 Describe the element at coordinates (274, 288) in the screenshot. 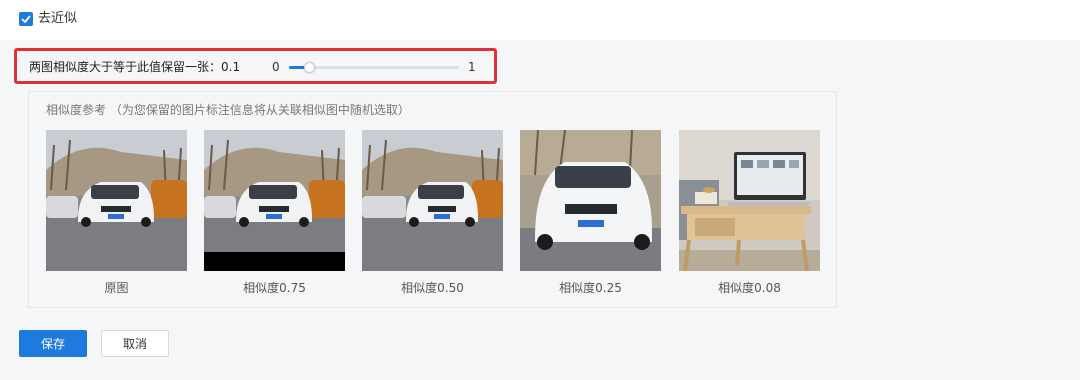

I see `caption-0-75: 相似度0.75` at that location.